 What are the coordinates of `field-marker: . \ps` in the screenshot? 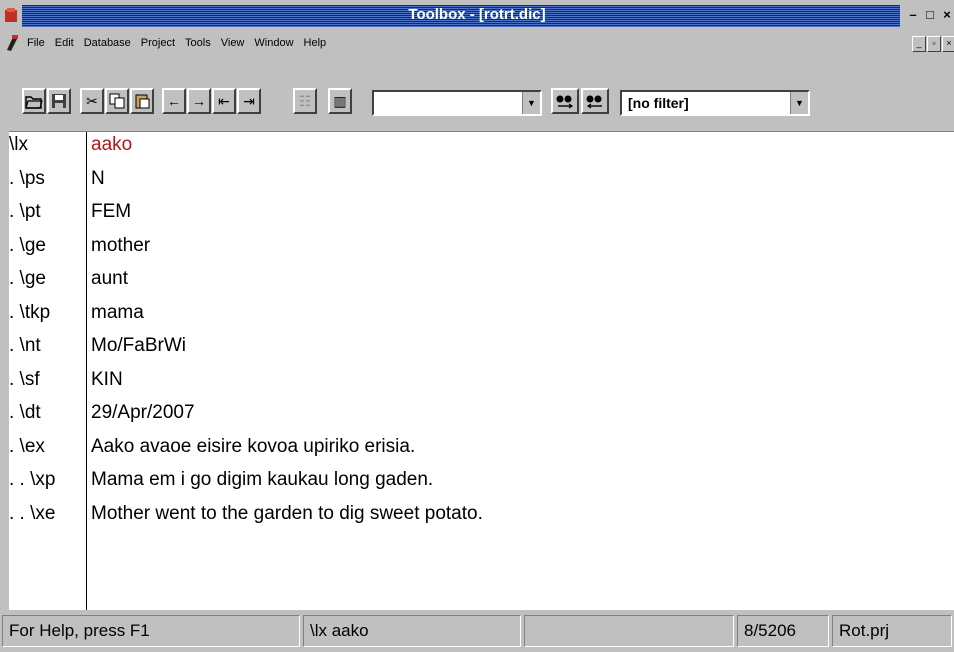 It's located at (27, 178).